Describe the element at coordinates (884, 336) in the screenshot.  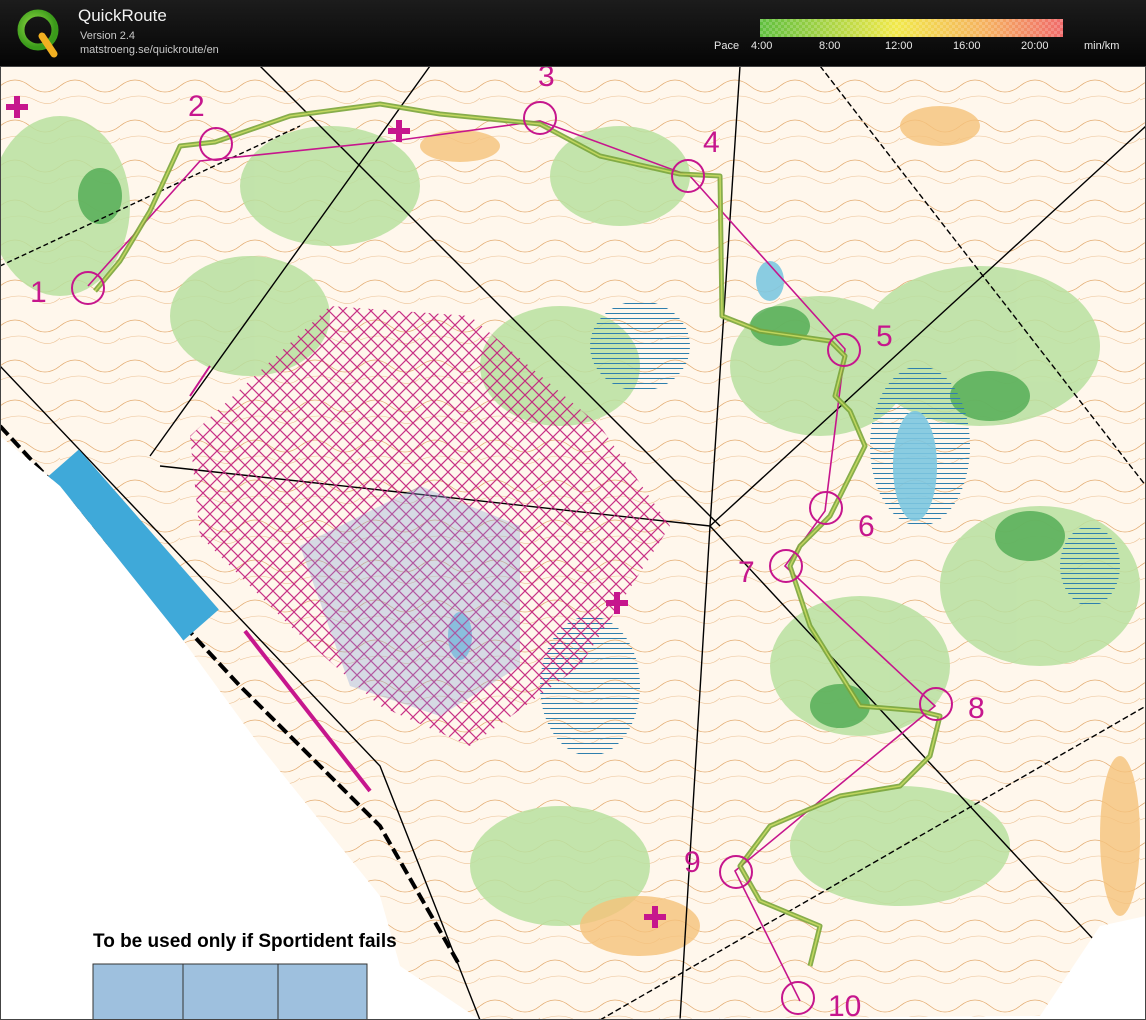
I see `control-5-label: 5` at that location.